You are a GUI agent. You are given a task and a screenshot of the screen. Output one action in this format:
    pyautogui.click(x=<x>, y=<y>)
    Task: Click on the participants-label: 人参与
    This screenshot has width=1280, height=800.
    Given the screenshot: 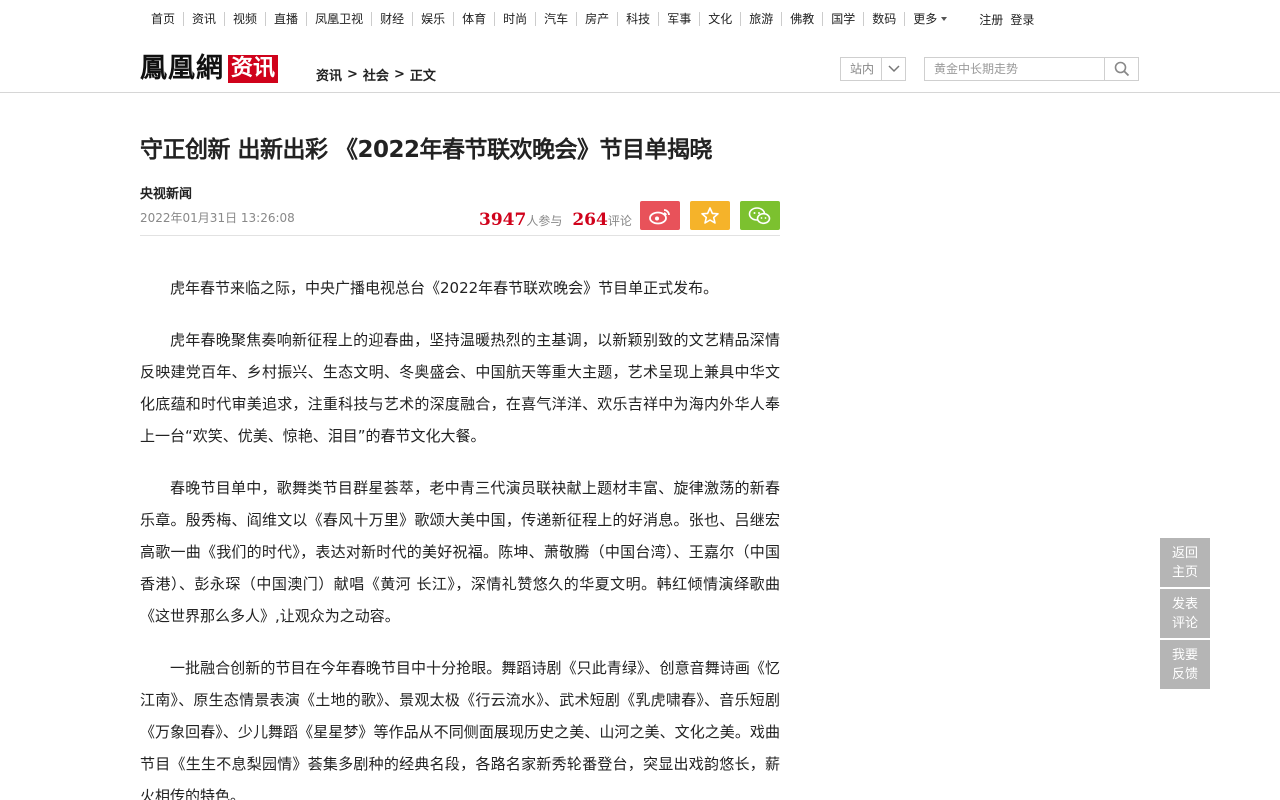 What is the action you would take?
    pyautogui.click(x=544, y=221)
    